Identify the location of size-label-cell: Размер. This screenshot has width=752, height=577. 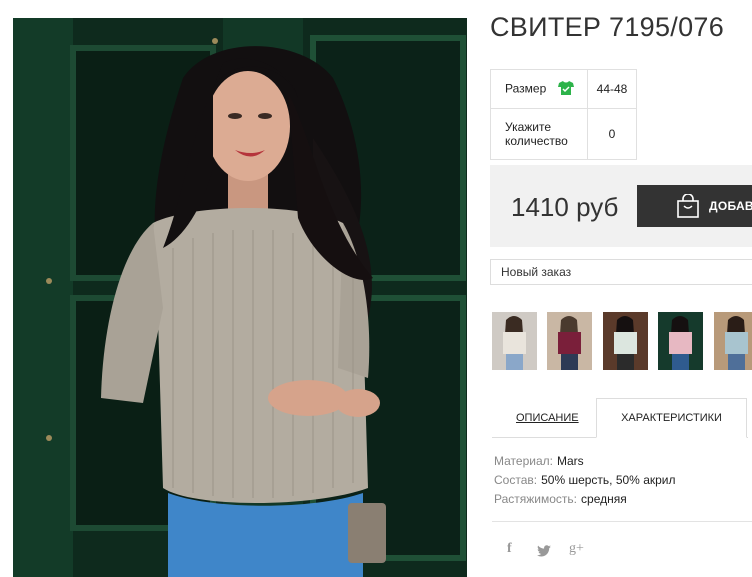
(539, 89).